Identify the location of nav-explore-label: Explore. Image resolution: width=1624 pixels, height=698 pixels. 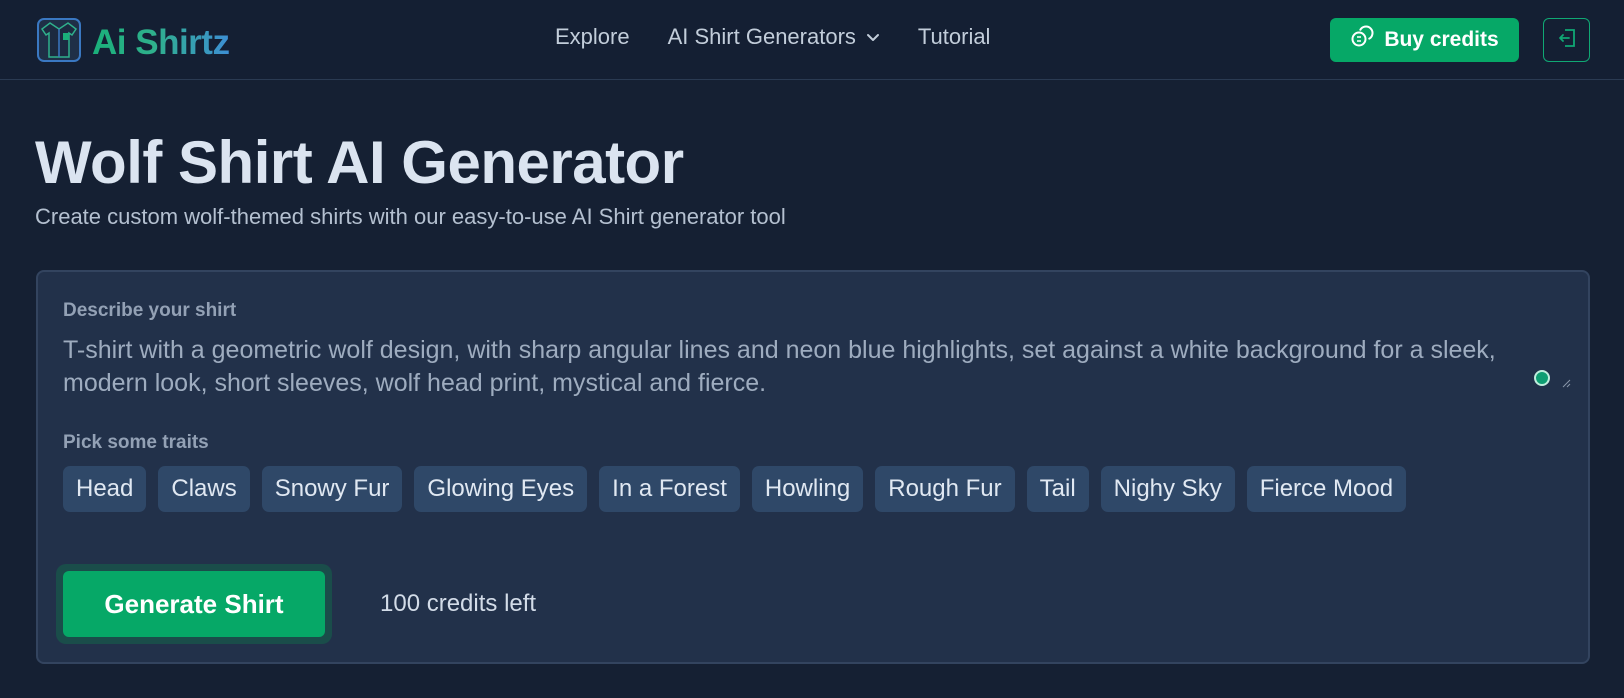
(592, 36).